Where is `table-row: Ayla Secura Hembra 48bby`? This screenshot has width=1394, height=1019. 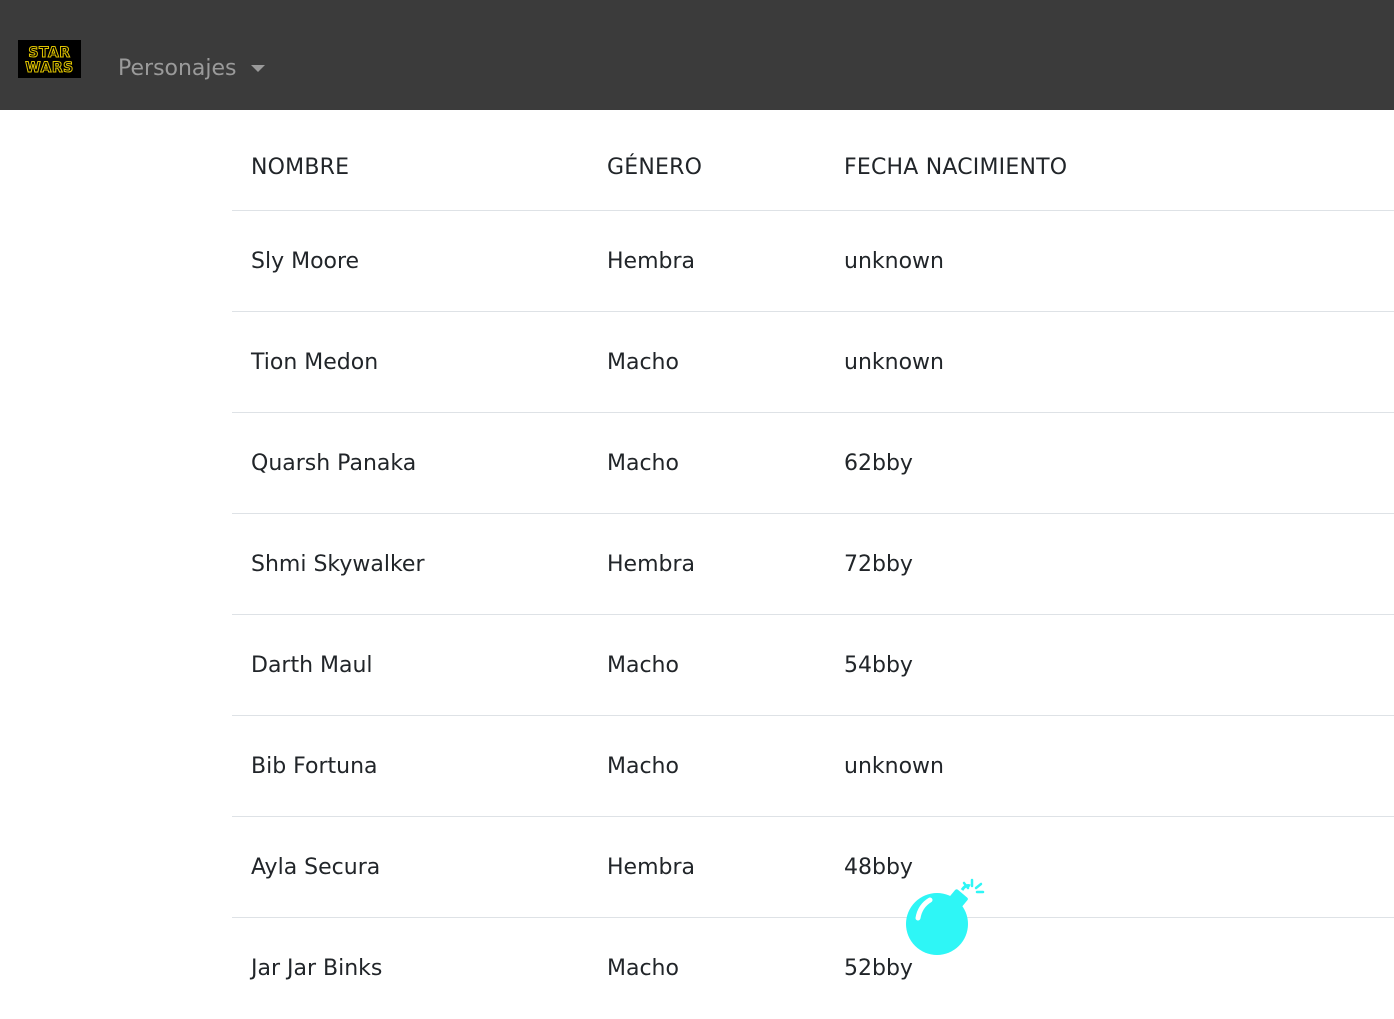 table-row: Ayla Secura Hembra 48bby is located at coordinates (813, 867).